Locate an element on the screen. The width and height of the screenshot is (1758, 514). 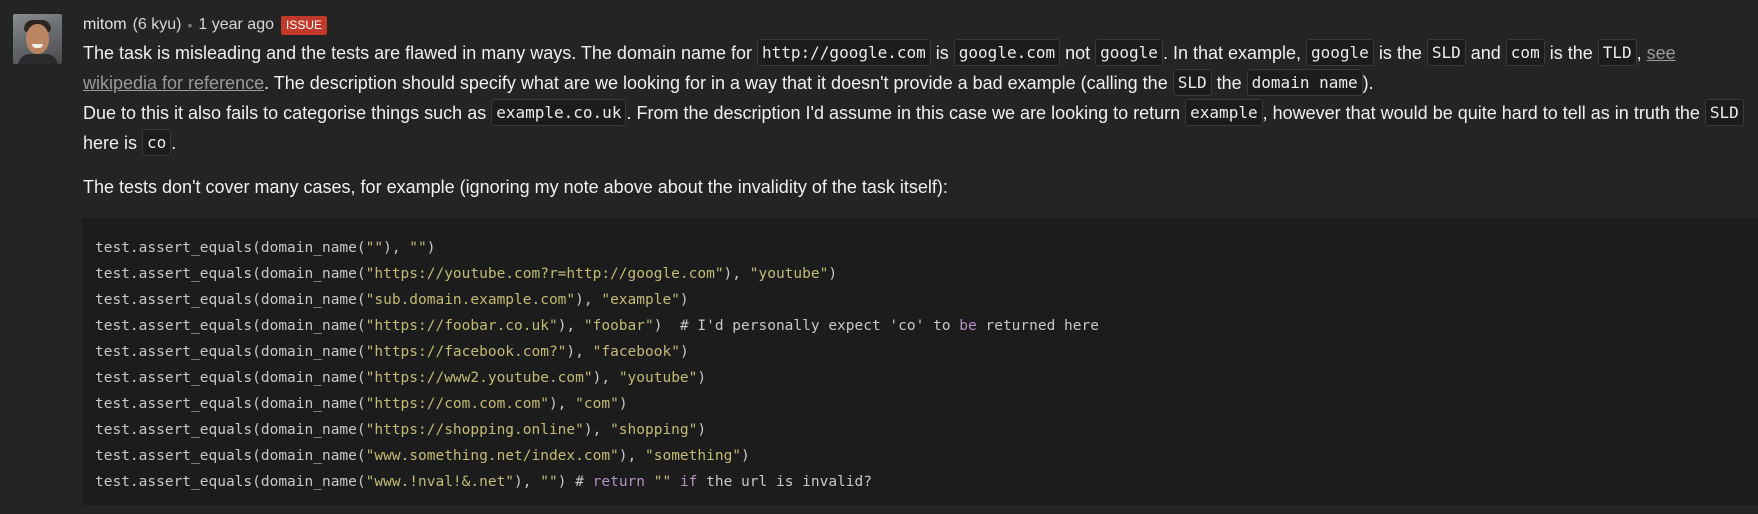
inline-code: example is located at coordinates (1224, 112).